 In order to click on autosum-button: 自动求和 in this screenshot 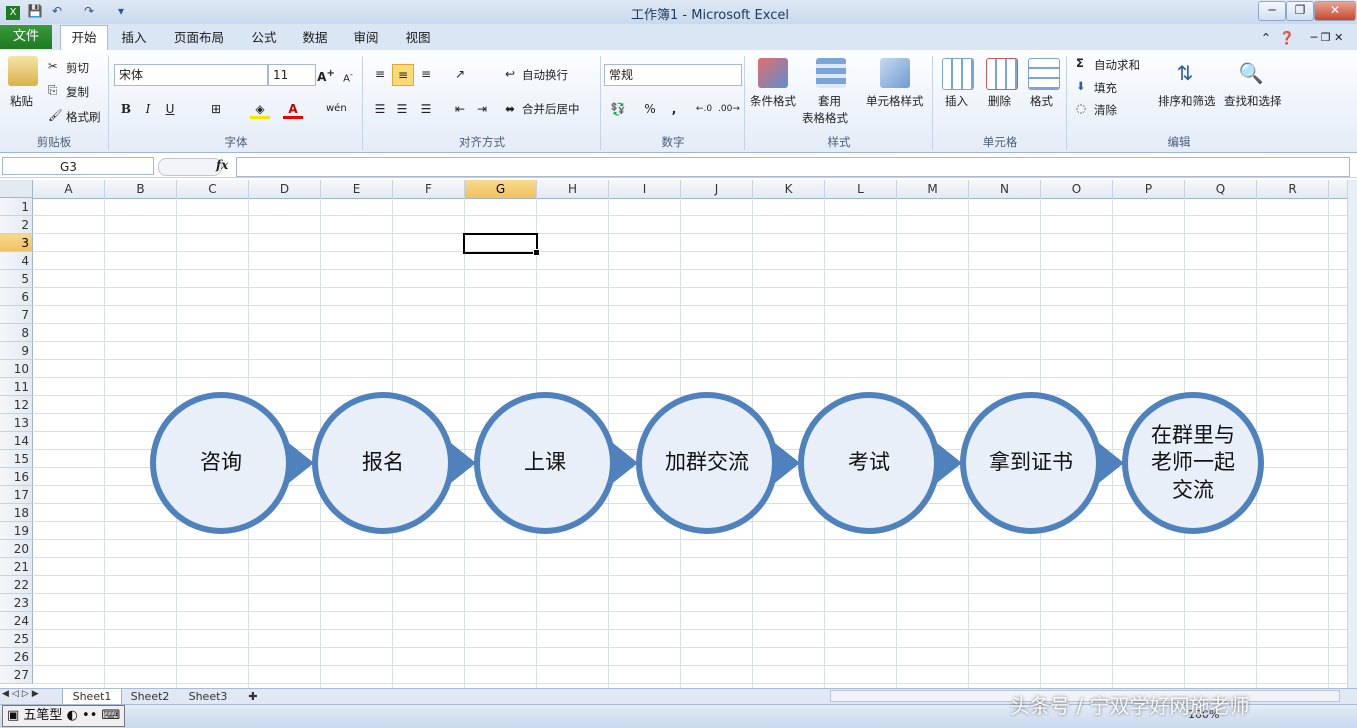, I will do `click(1117, 65)`.